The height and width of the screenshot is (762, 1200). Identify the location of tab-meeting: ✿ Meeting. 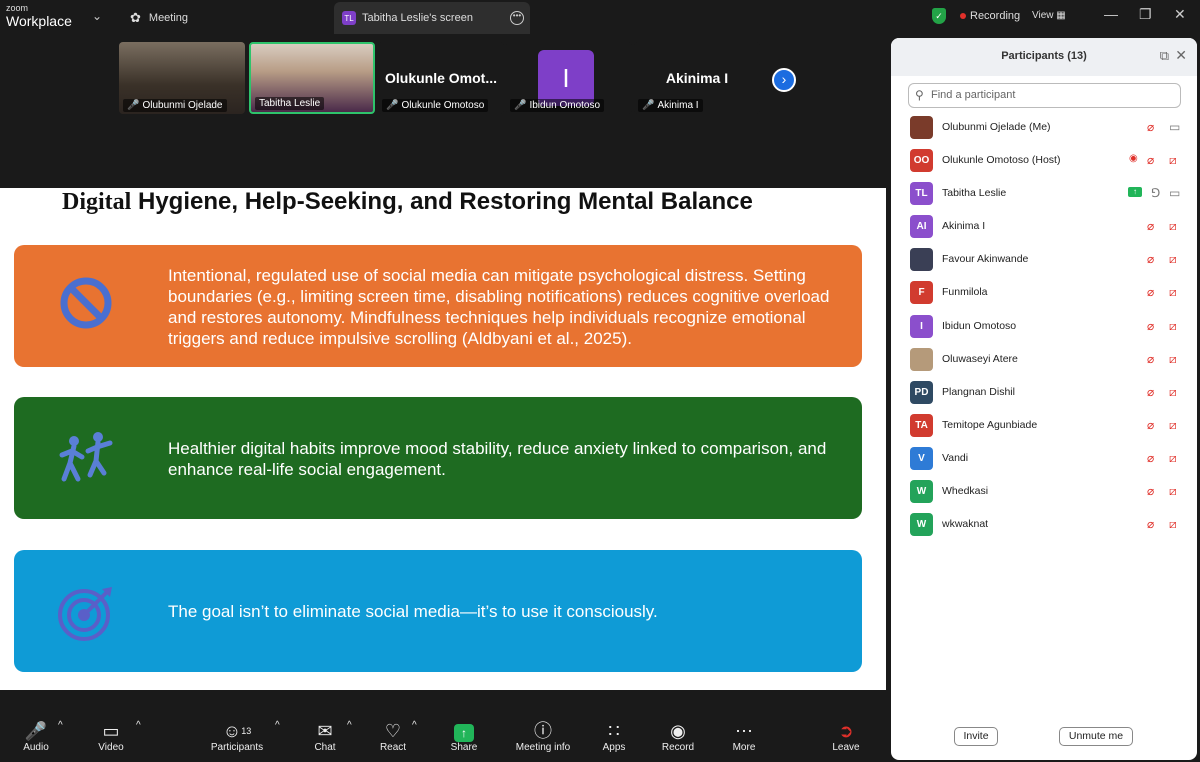
(159, 18).